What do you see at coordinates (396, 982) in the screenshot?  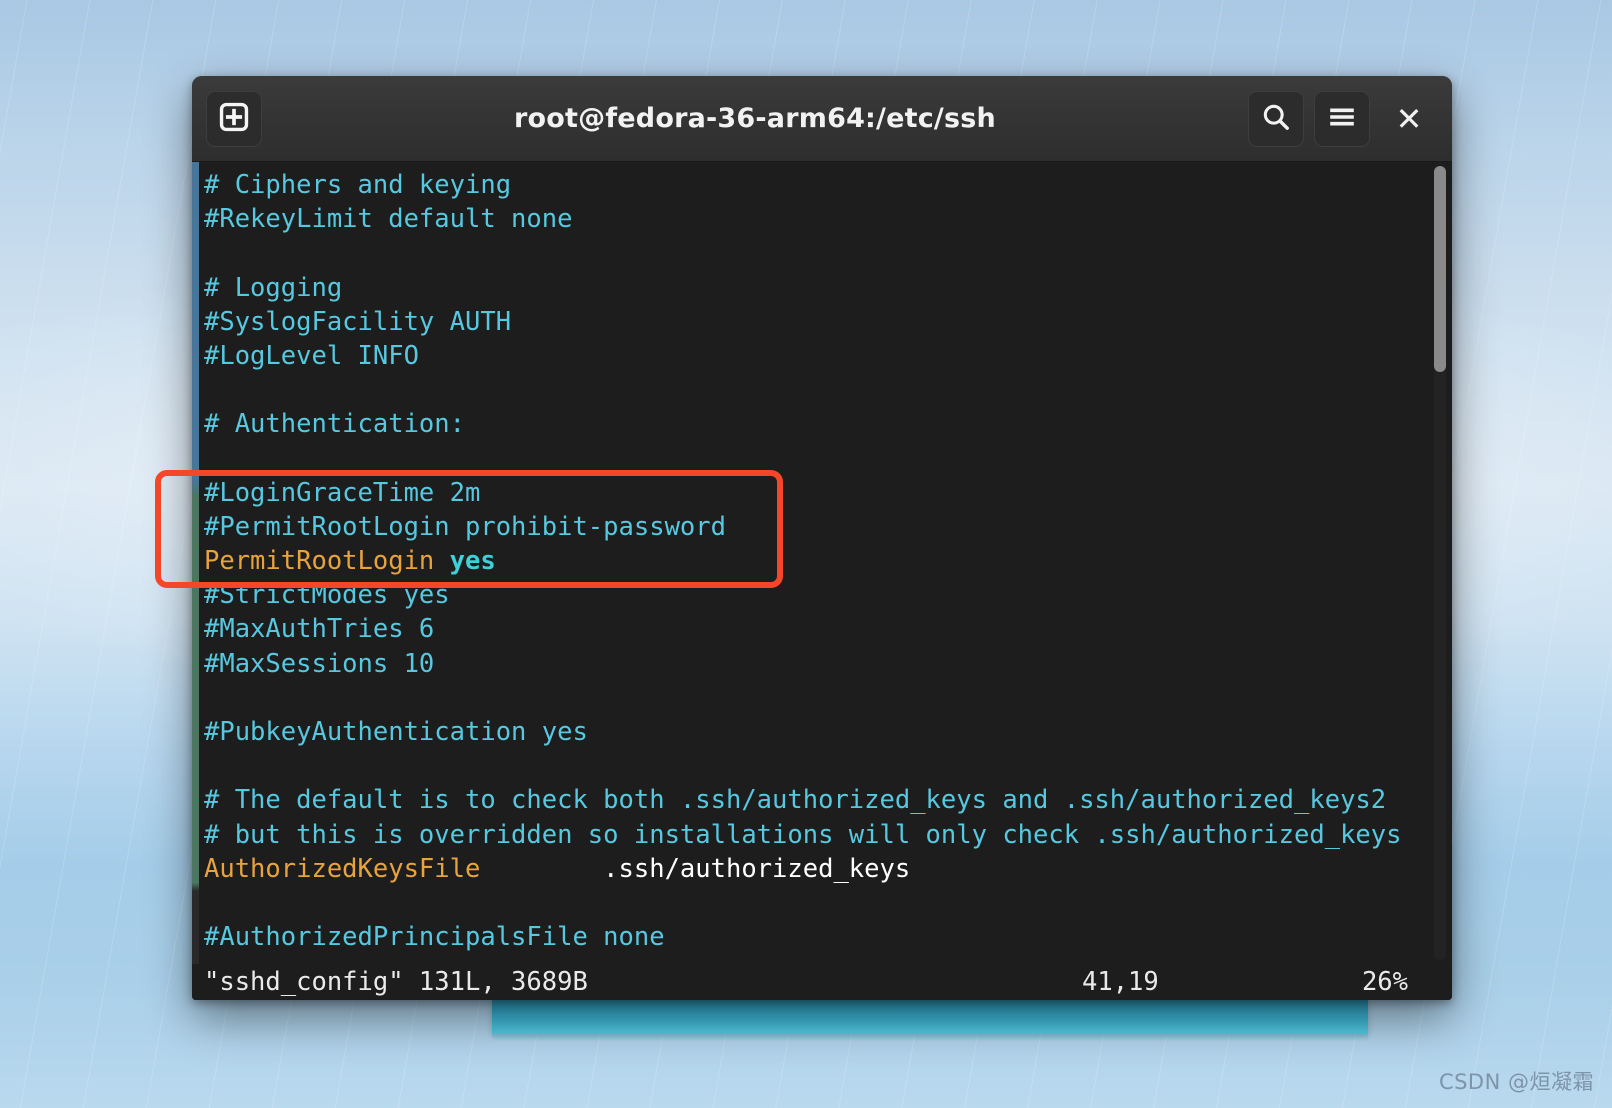 I see `status-filename: "sshd_config" 131L, 3689B` at bounding box center [396, 982].